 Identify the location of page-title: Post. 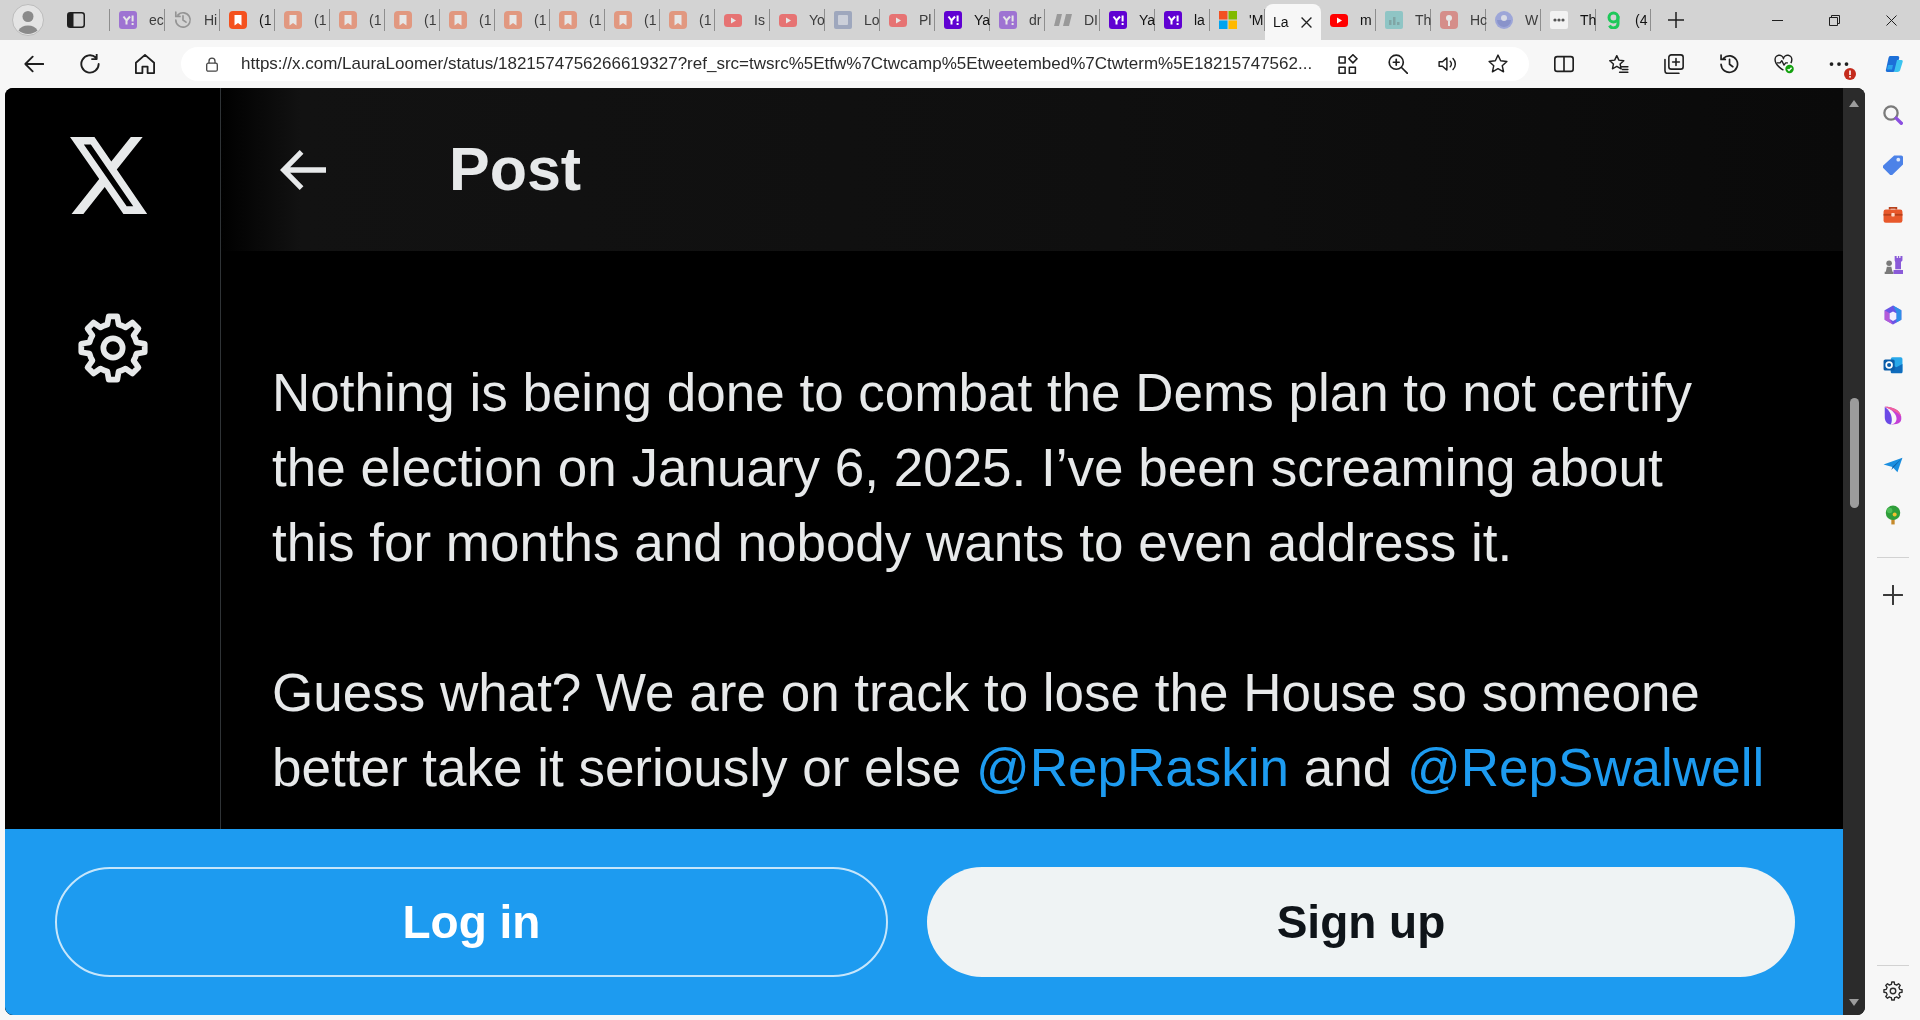
(515, 169).